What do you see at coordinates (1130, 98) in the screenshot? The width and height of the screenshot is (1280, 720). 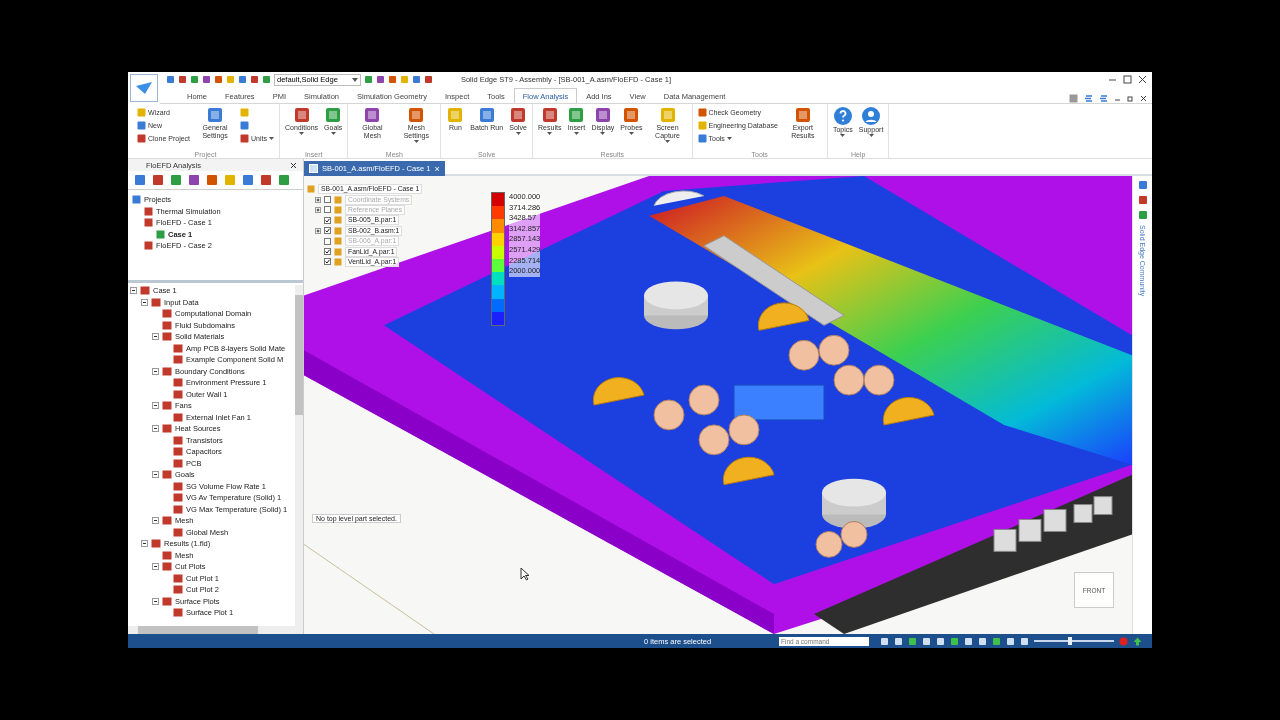 I see `restore-icon` at bounding box center [1130, 98].